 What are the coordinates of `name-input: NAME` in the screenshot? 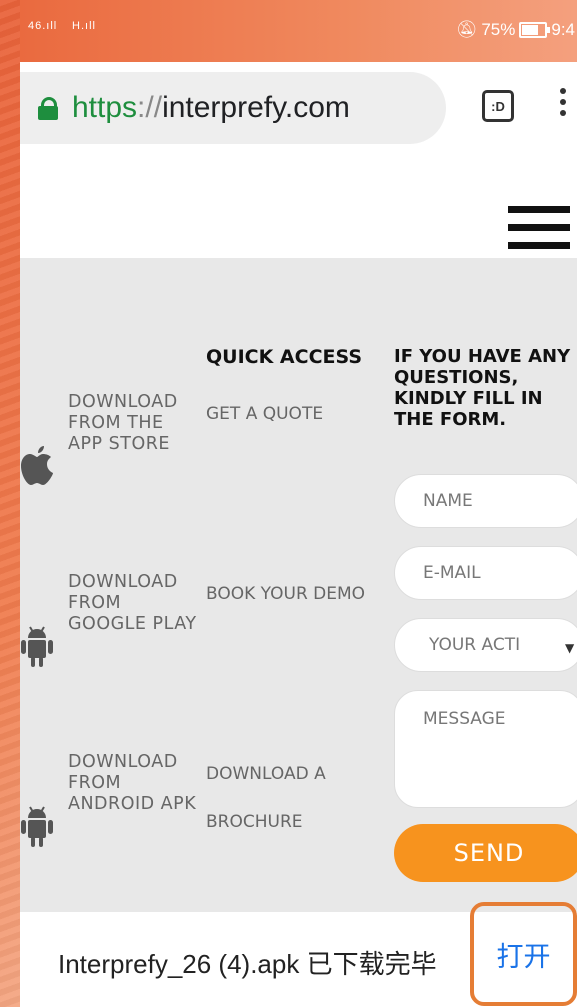 It's located at (485, 501).